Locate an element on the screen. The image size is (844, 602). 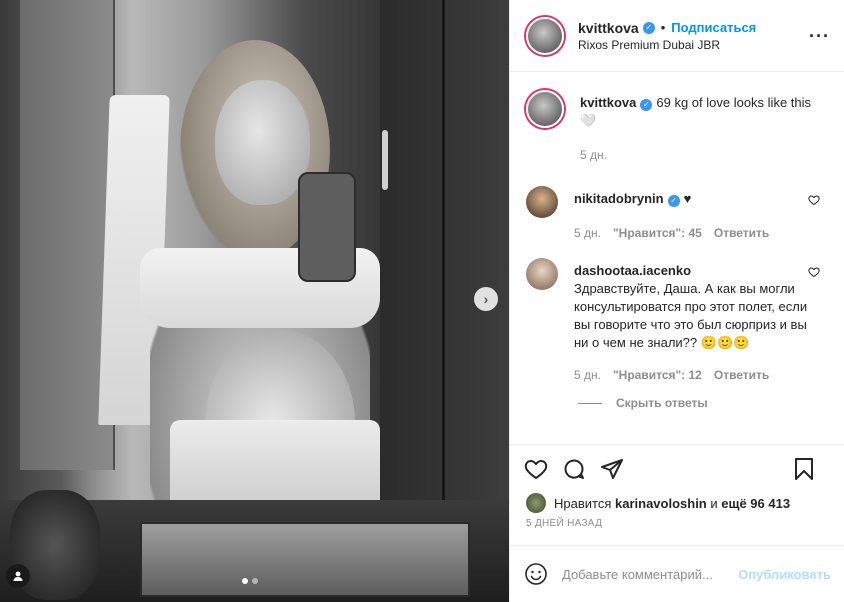
comment-icon is located at coordinates (574, 469).